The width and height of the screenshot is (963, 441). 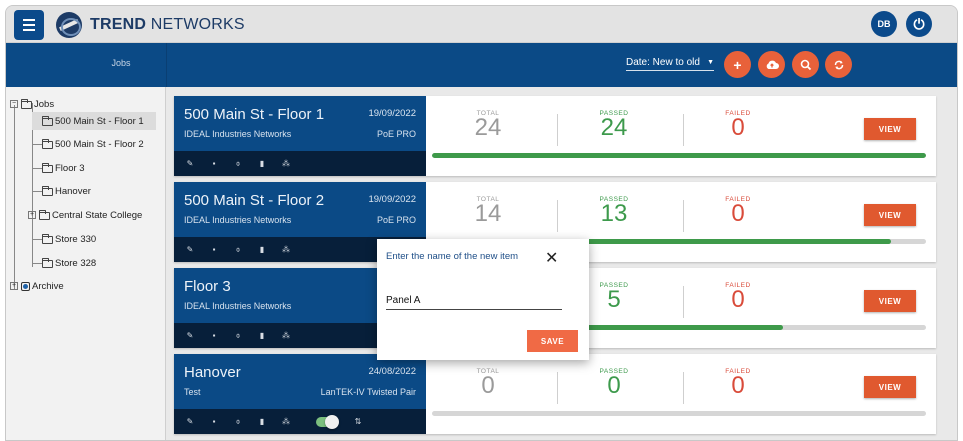 I want to click on passed-stat: PASSED 5, so click(x=614, y=297).